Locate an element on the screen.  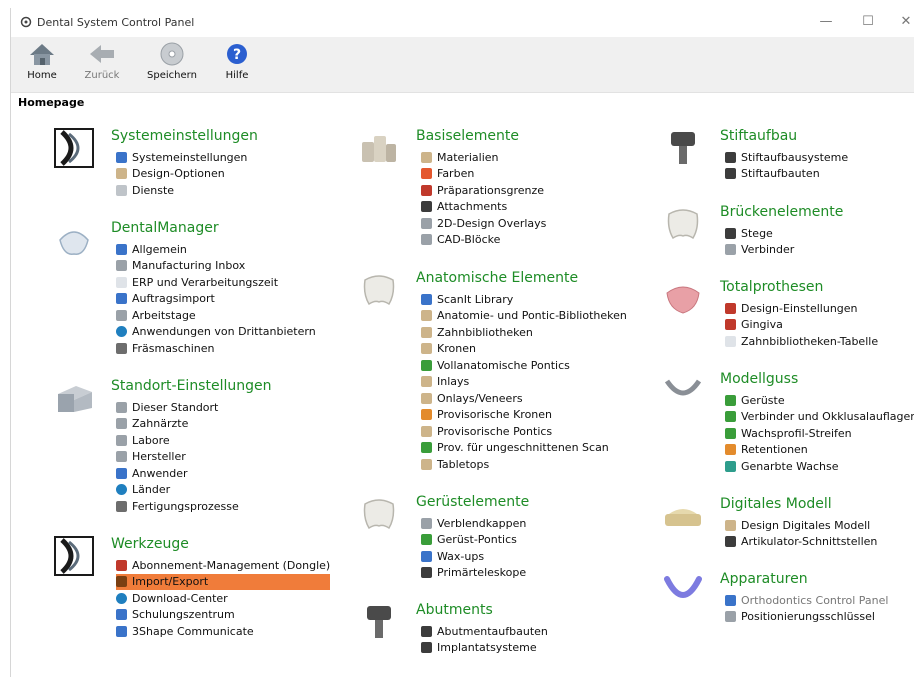
item-label: Design-Einstellungen is located at coordinates (799, 308).